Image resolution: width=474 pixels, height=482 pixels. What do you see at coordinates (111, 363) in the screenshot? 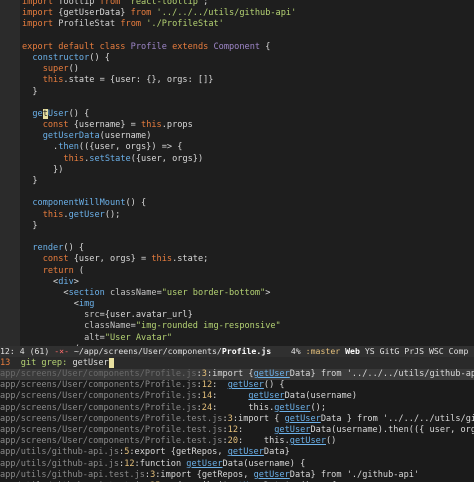
I see `prompt-cursor` at bounding box center [111, 363].